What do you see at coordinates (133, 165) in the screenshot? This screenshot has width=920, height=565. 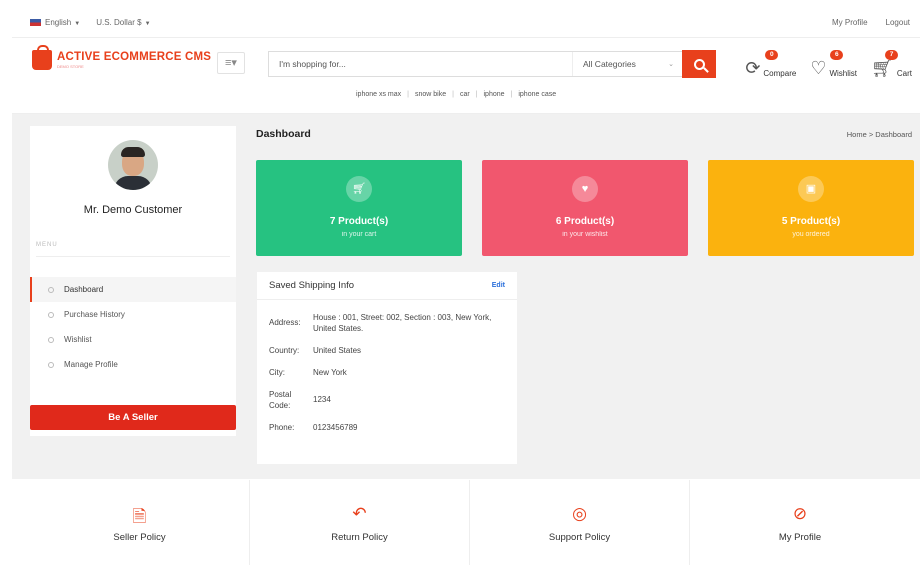 I see `avatar` at bounding box center [133, 165].